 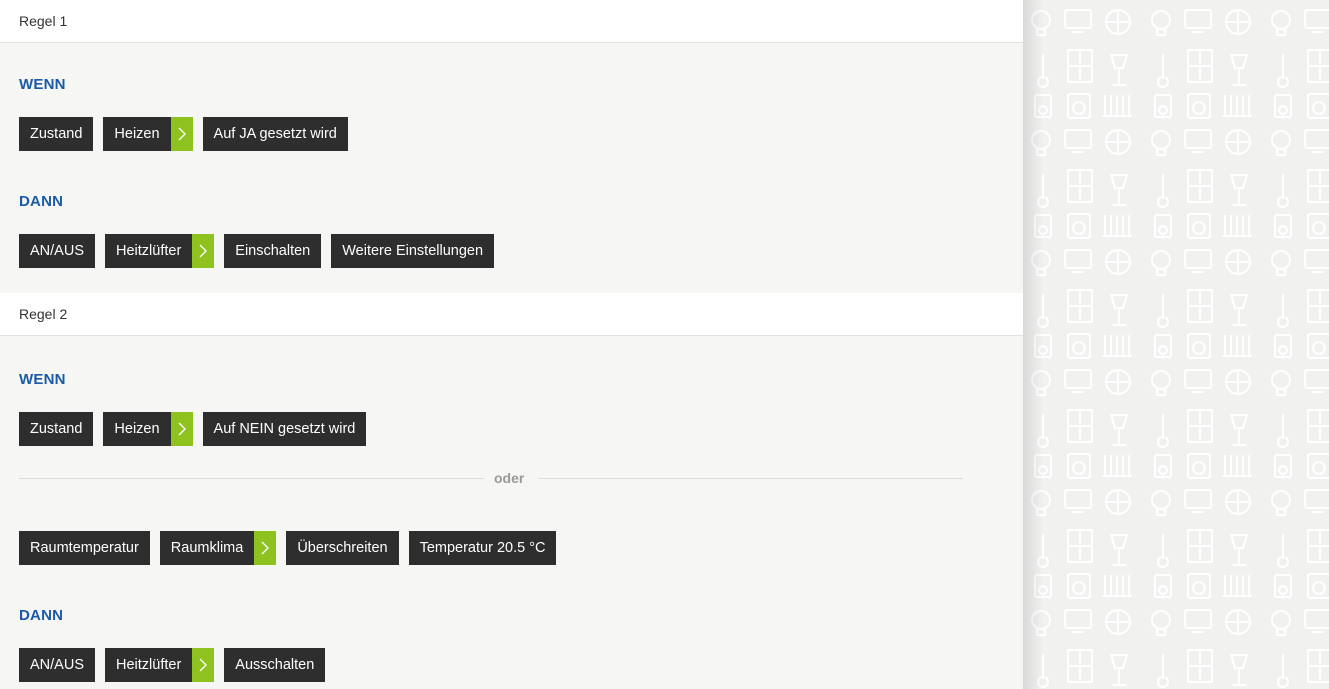 I want to click on rule-2-alt-device-chip: Raumklima, so click(x=207, y=548).